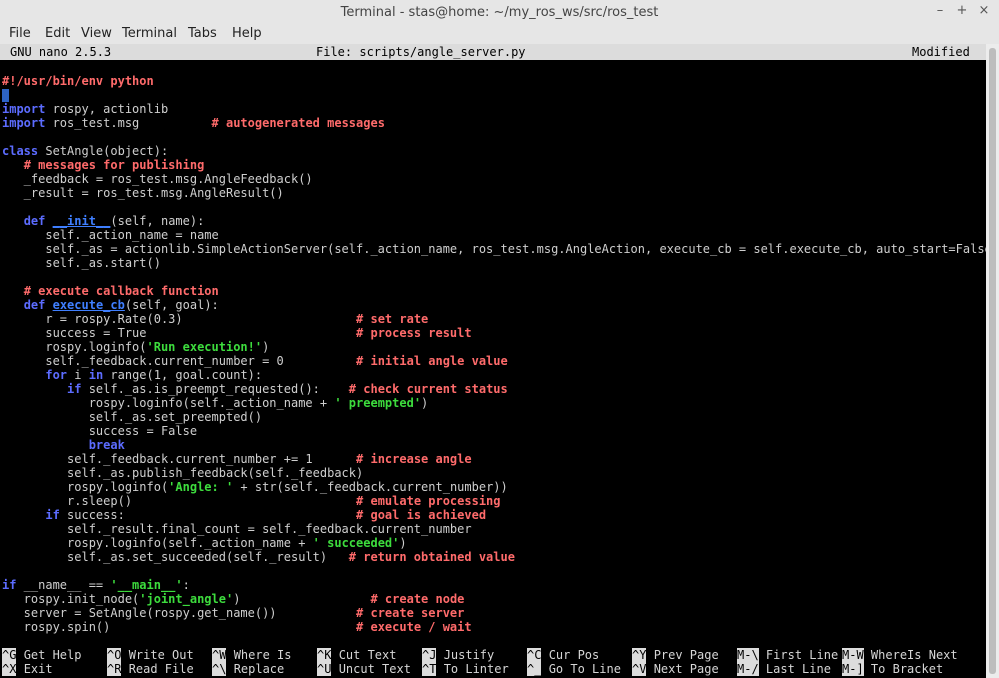  I want to click on code-line: for i in range(1, goal.count):, so click(132, 375).